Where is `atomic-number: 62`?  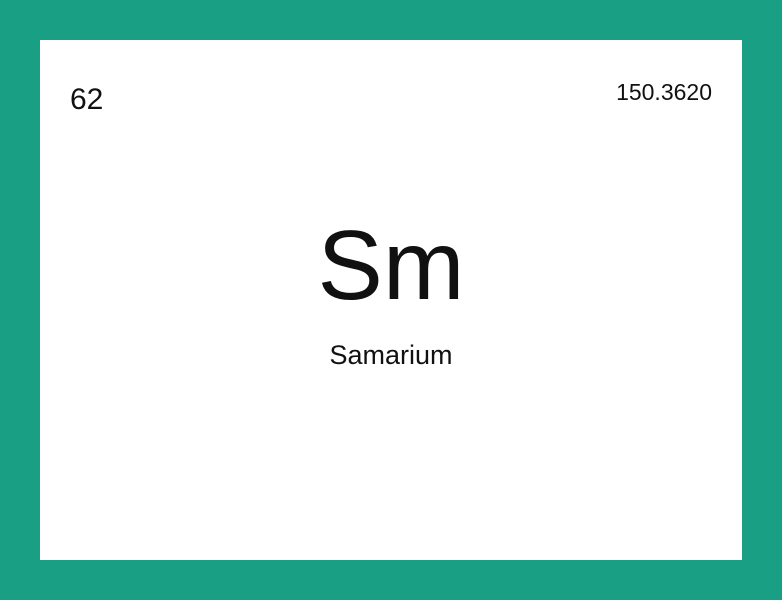
atomic-number: 62 is located at coordinates (87, 99).